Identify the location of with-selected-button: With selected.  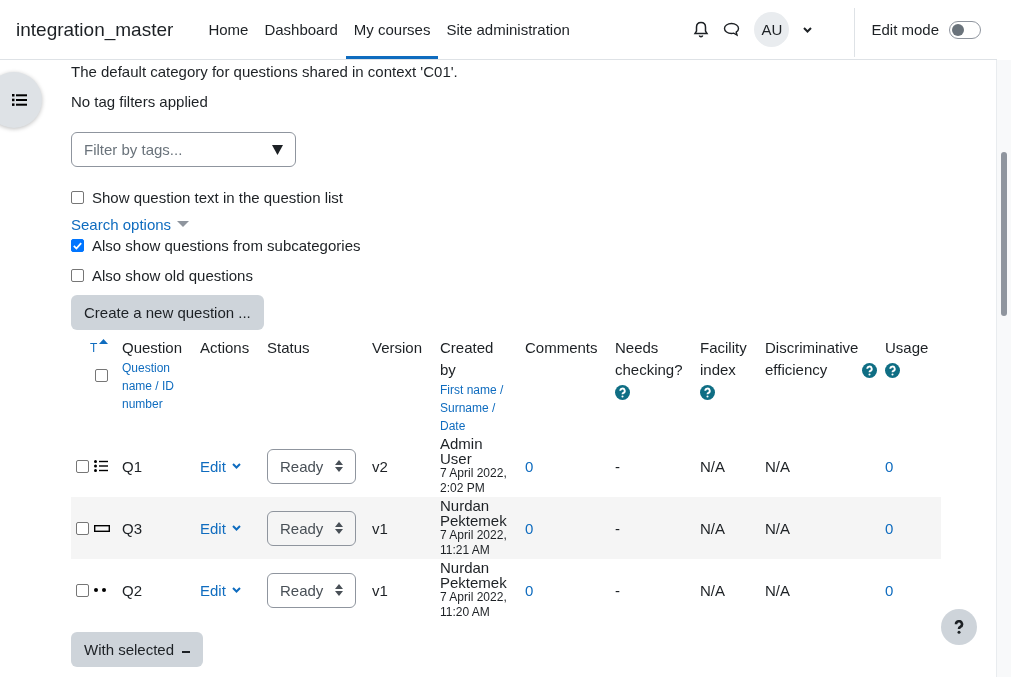
(137, 649).